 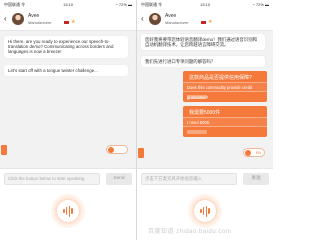 I want to click on card-question-chinese: 我需要5000件, so click(x=205, y=113).